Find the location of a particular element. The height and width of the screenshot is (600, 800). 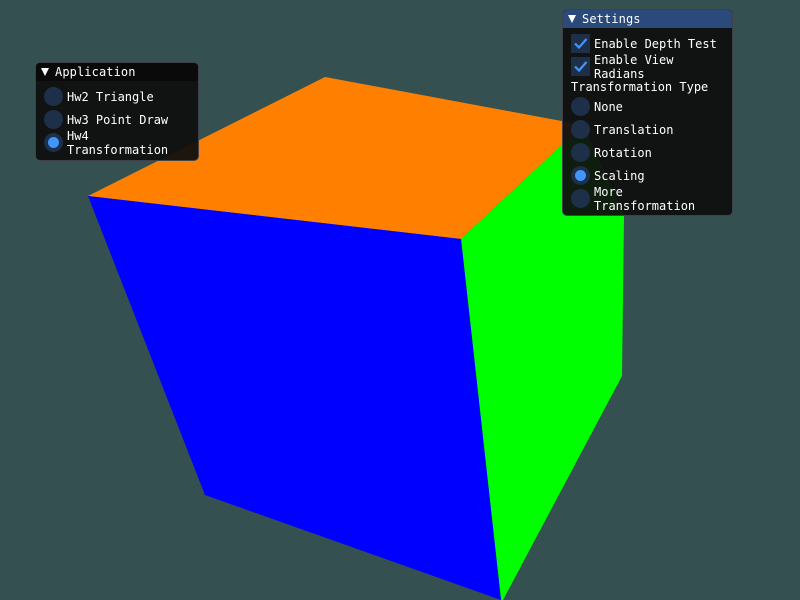

application-title: Application is located at coordinates (95, 72).